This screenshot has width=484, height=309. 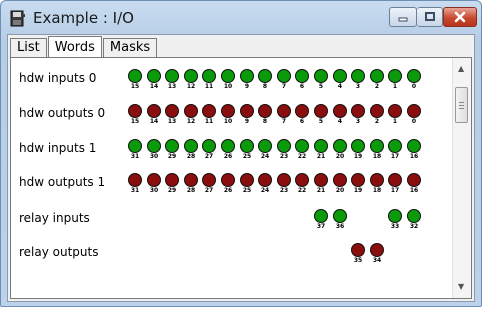 What do you see at coordinates (321, 156) in the screenshot?
I see `bit-number-label: 21` at bounding box center [321, 156].